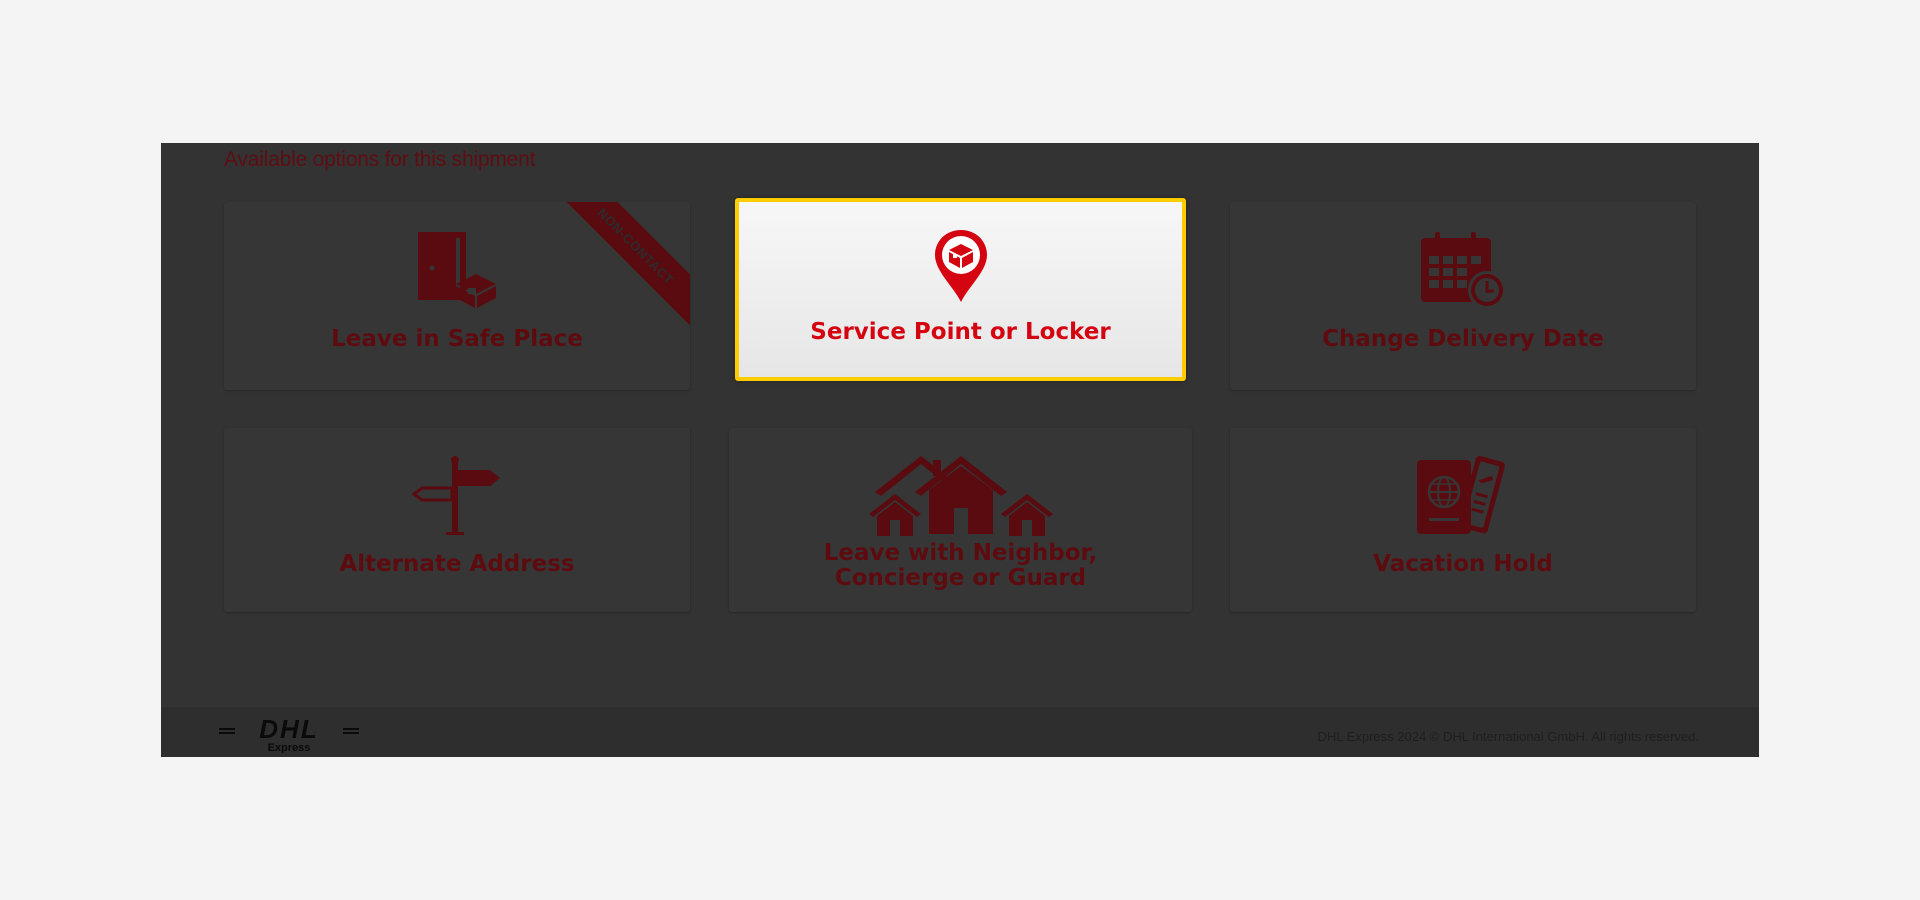 The image size is (1920, 900). I want to click on option-label: Change Delivery Date, so click(1463, 339).